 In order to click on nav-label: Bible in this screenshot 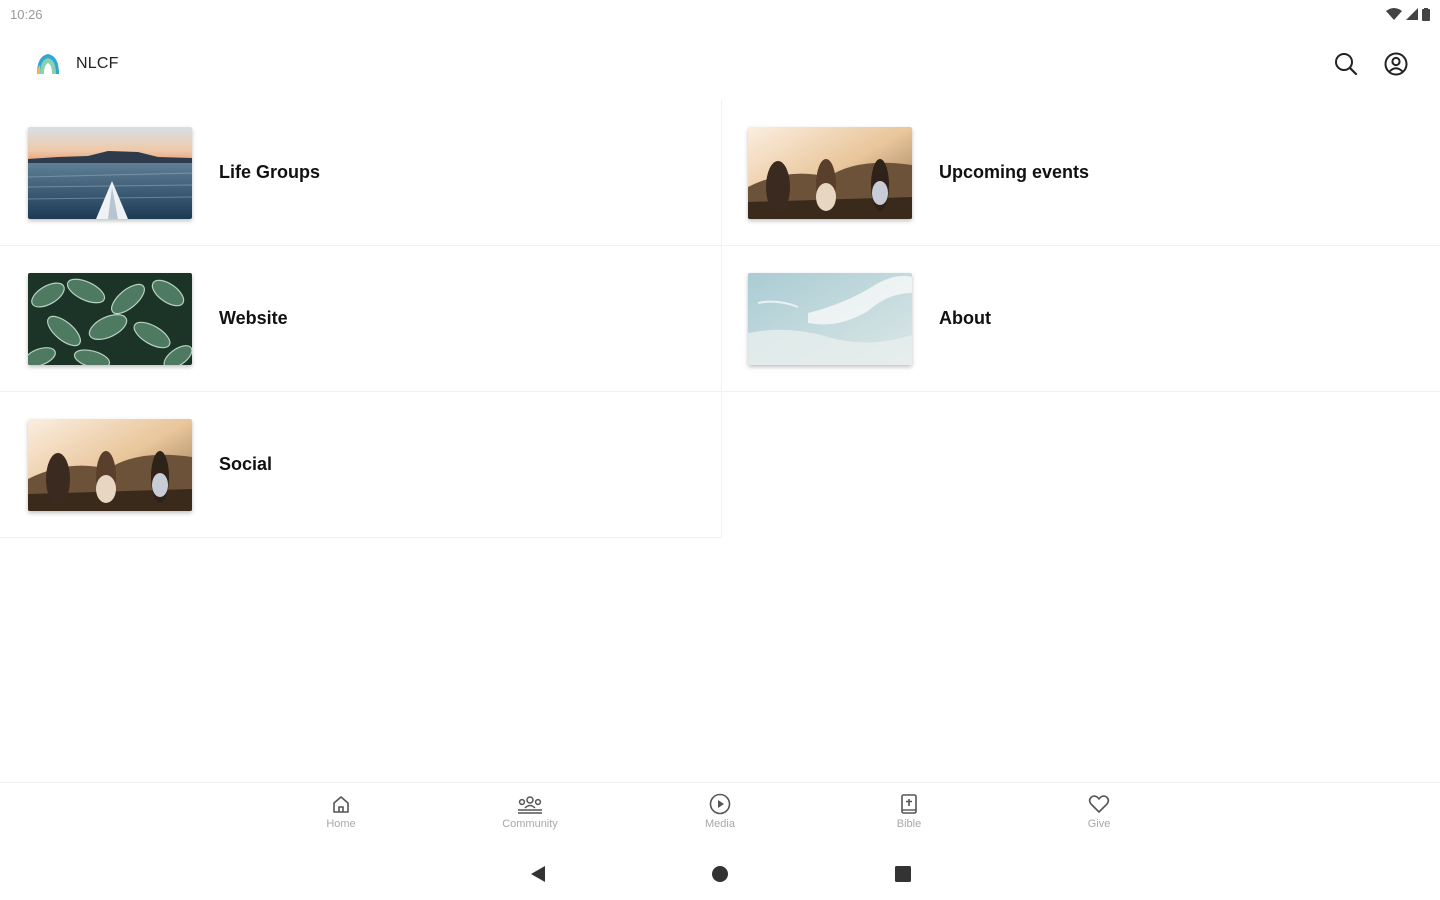, I will do `click(909, 824)`.